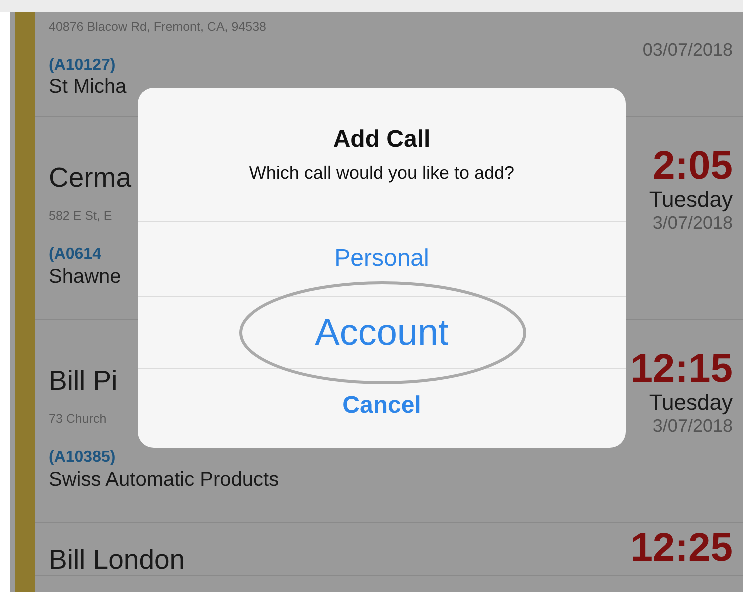 Image resolution: width=743 pixels, height=592 pixels. Describe the element at coordinates (681, 369) in the screenshot. I see `call-time: 12:15` at that location.